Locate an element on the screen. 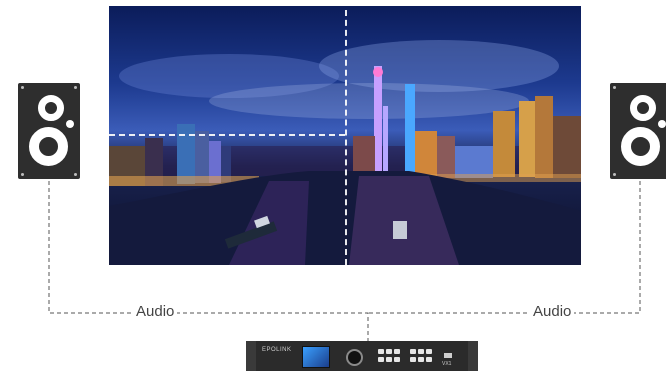 This screenshot has height=371, width=666. controller-model: VX1 is located at coordinates (447, 364).